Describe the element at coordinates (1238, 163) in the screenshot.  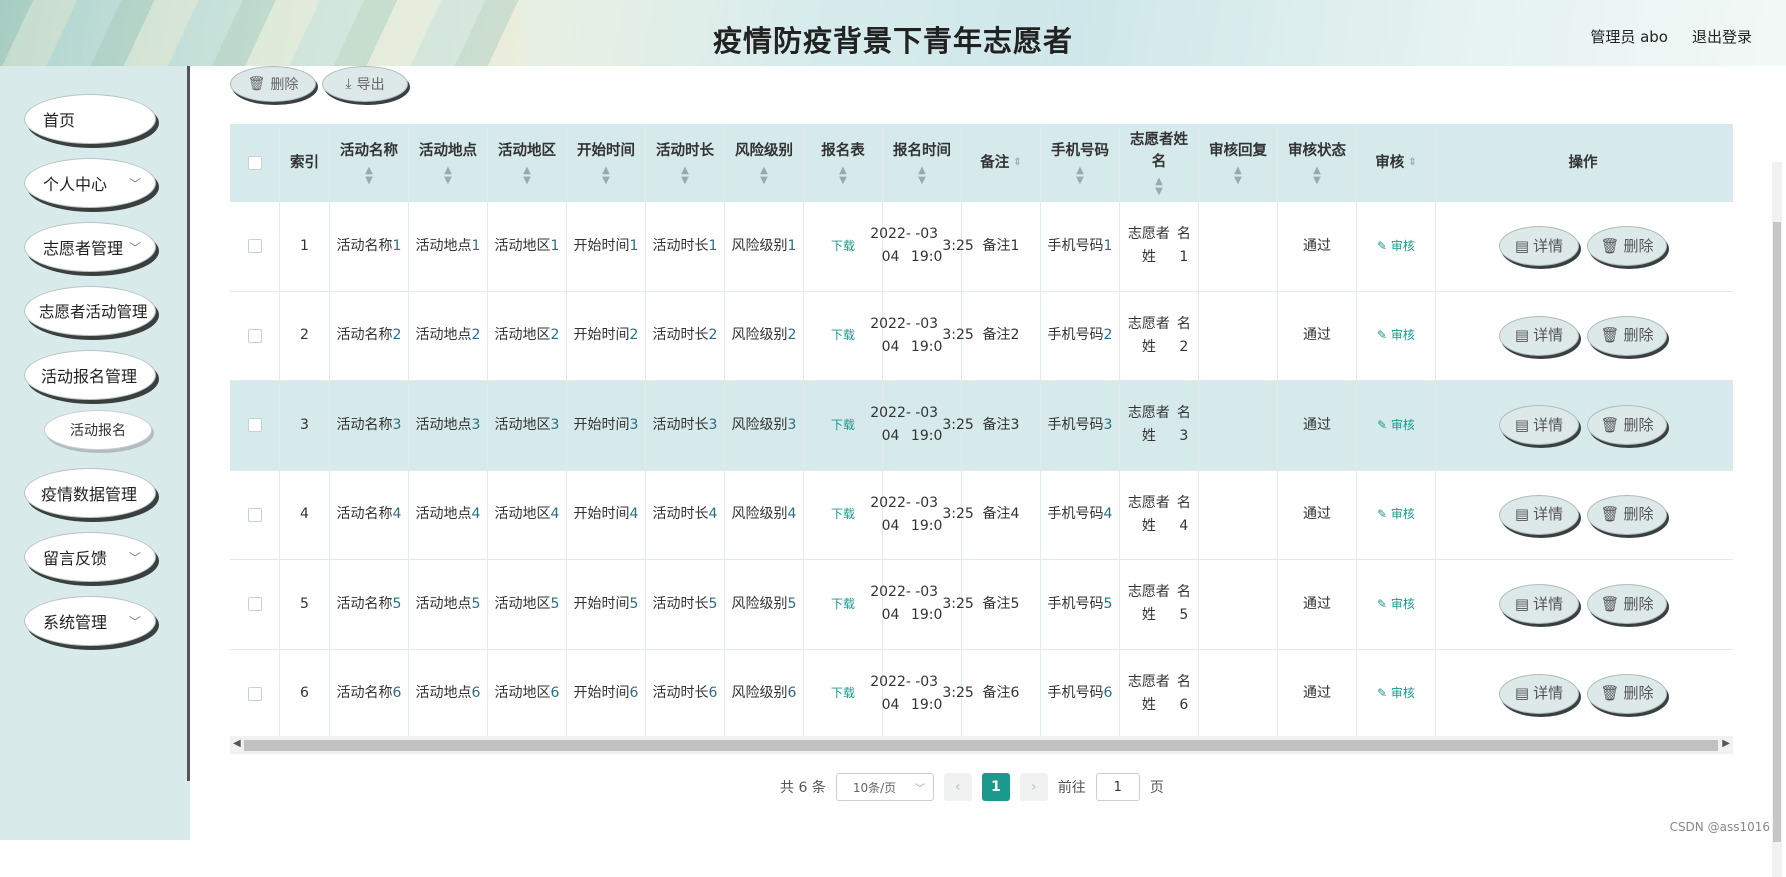
I see `header-cell-audit-reply: 审核回复▲▼` at that location.